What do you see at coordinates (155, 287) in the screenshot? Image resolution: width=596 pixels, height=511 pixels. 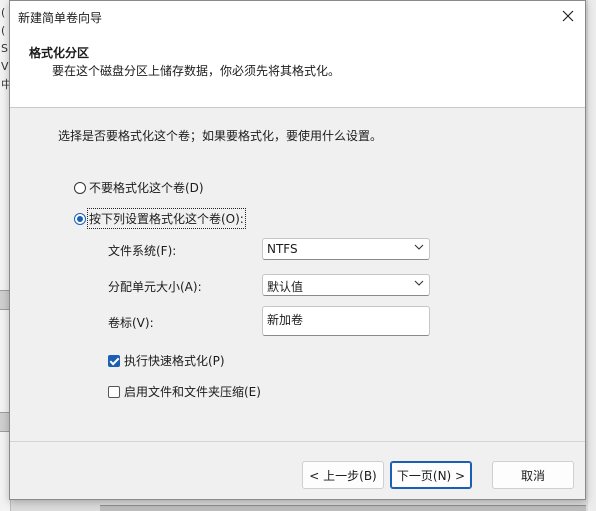 I see `allocation-unit-label: 分配单元大小(A):` at bounding box center [155, 287].